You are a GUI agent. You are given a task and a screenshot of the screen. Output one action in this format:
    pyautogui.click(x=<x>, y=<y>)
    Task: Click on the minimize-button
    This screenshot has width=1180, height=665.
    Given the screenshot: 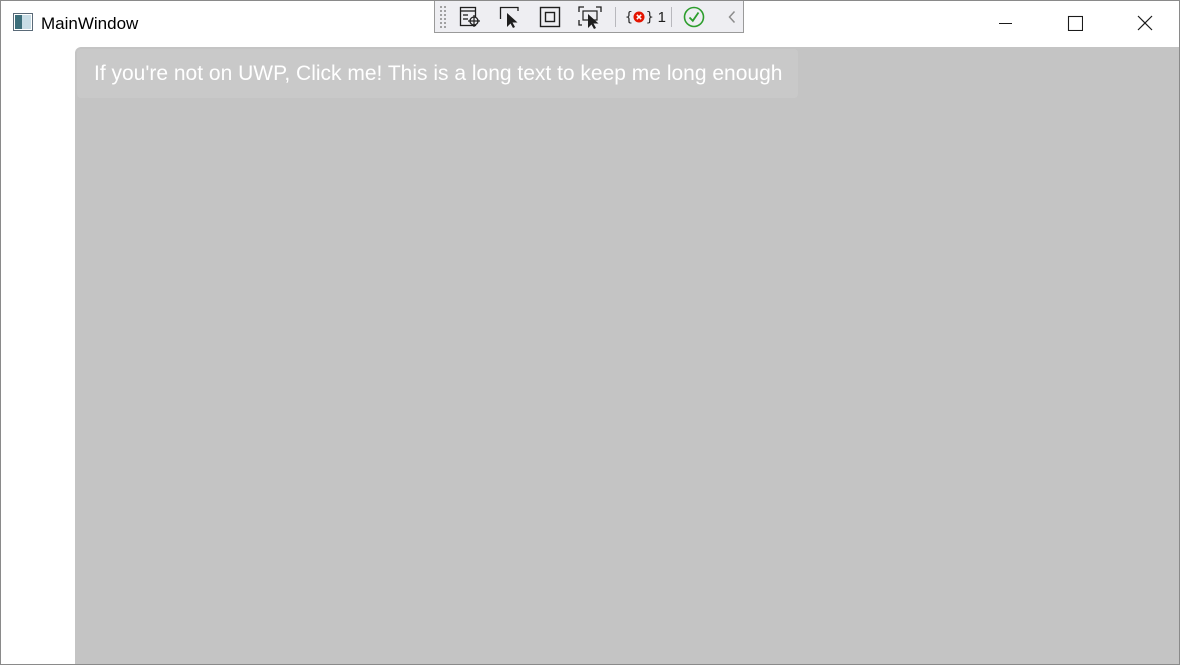 What is the action you would take?
    pyautogui.click(x=1005, y=23)
    